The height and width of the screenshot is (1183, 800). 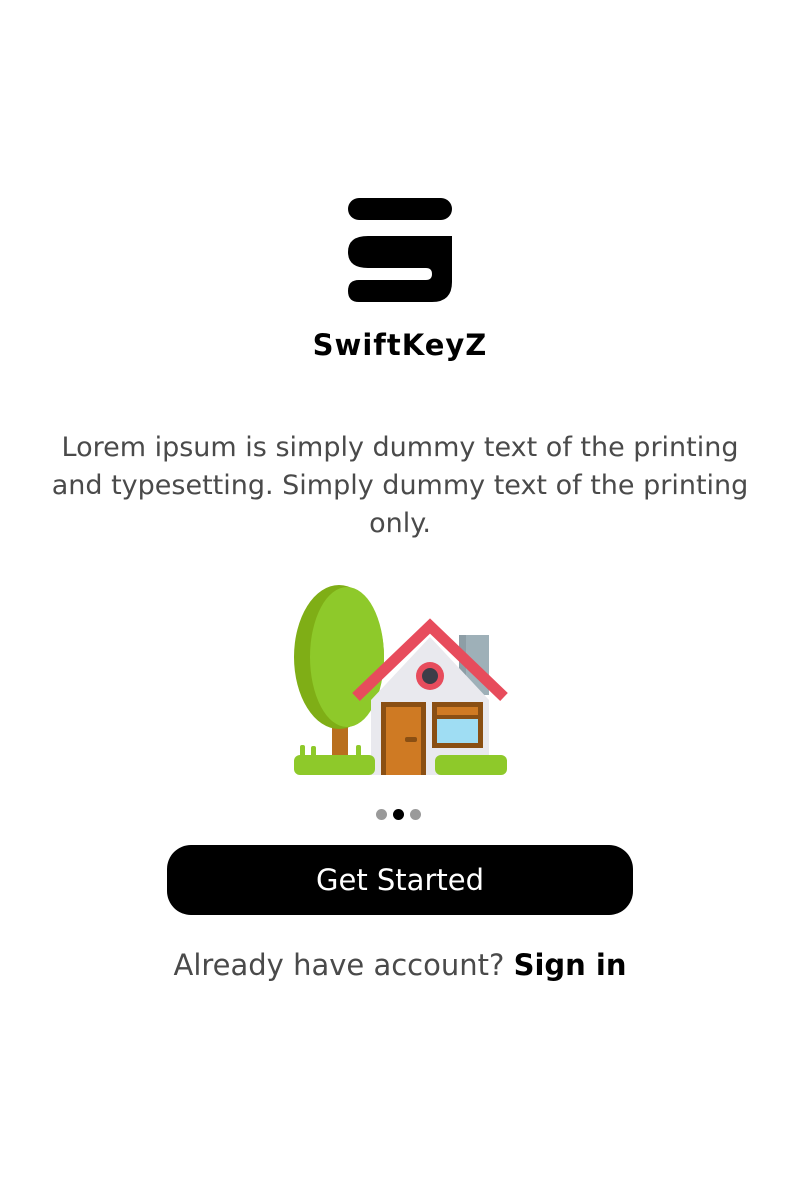 I want to click on house-with-tree-illustration, so click(x=401, y=680).